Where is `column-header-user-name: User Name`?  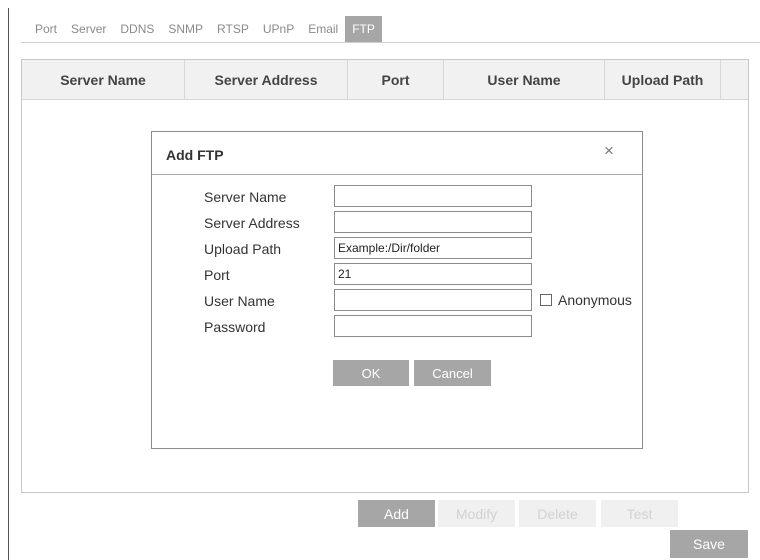
column-header-user-name: User Name is located at coordinates (524, 79).